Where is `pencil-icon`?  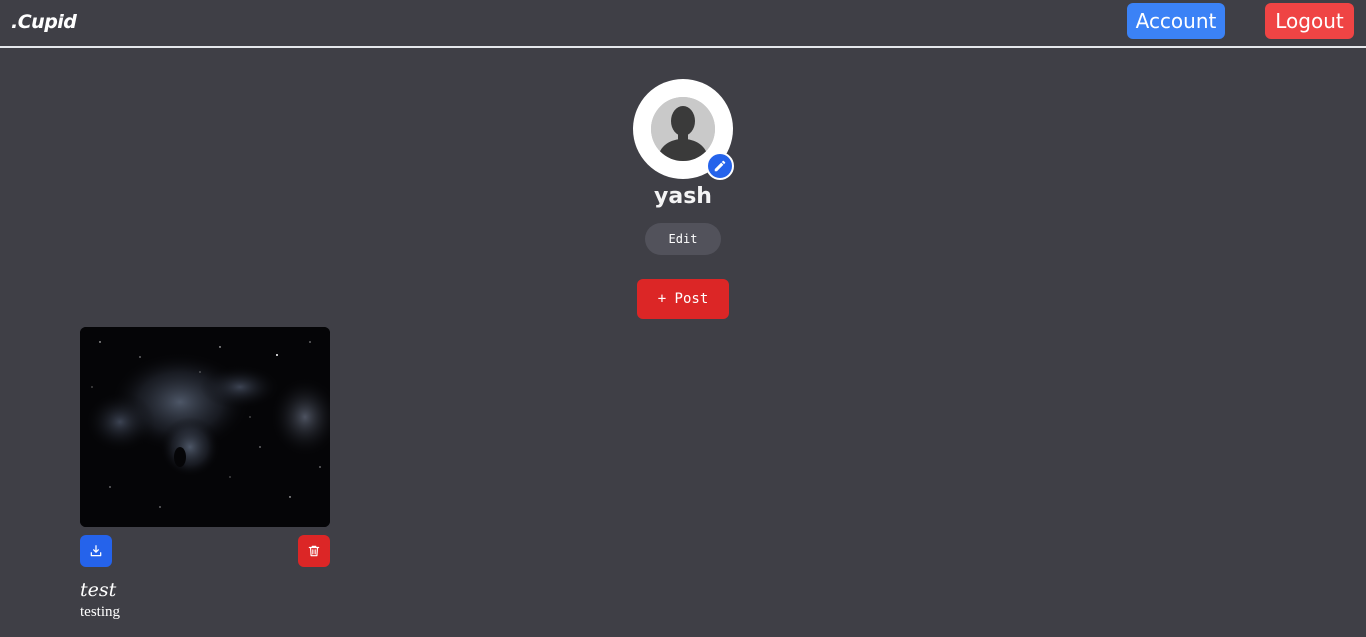 pencil-icon is located at coordinates (720, 166).